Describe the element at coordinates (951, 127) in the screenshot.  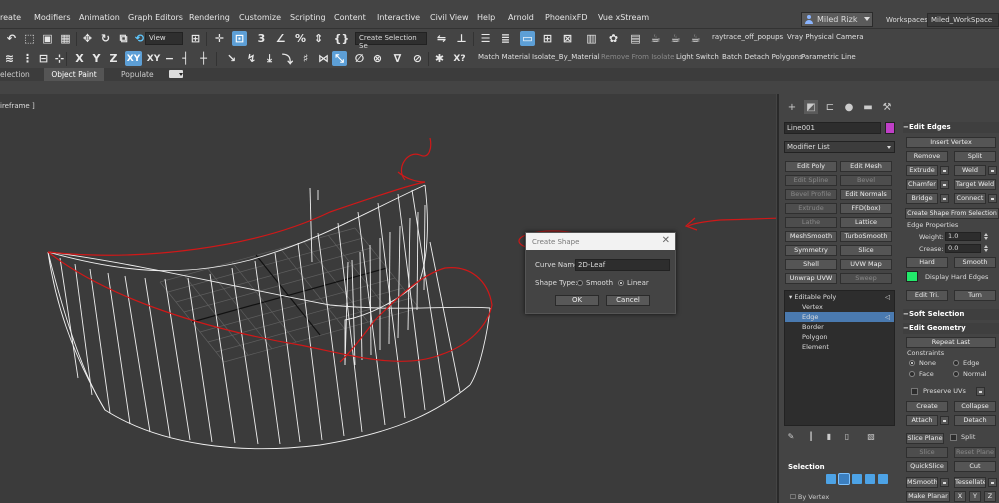
I see `edit-edges-rollout-title: Edit Edges` at that location.